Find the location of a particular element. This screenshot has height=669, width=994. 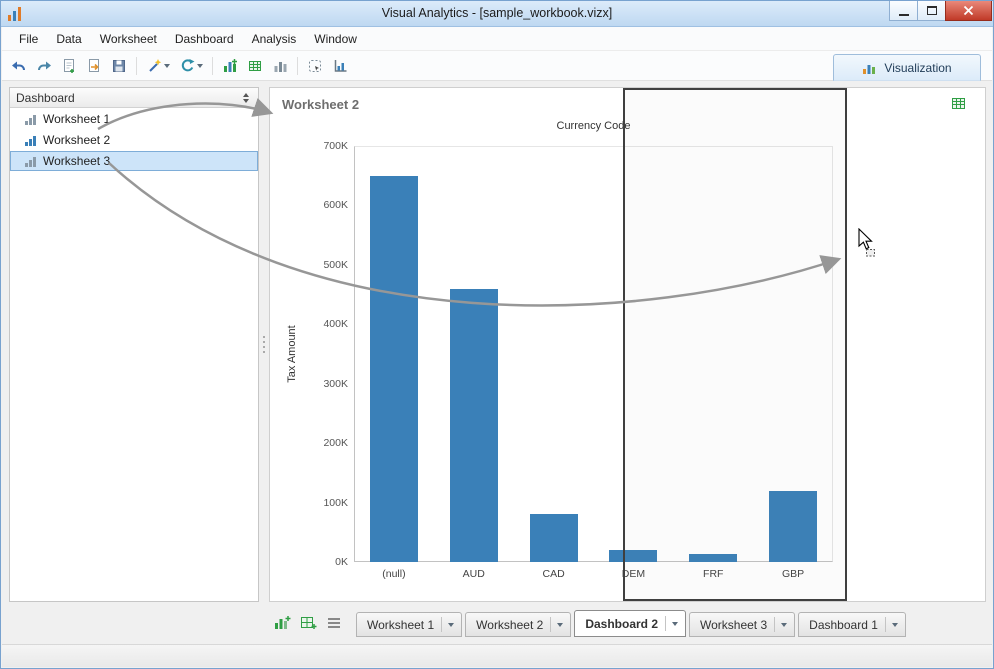

axes-icon is located at coordinates (340, 65).